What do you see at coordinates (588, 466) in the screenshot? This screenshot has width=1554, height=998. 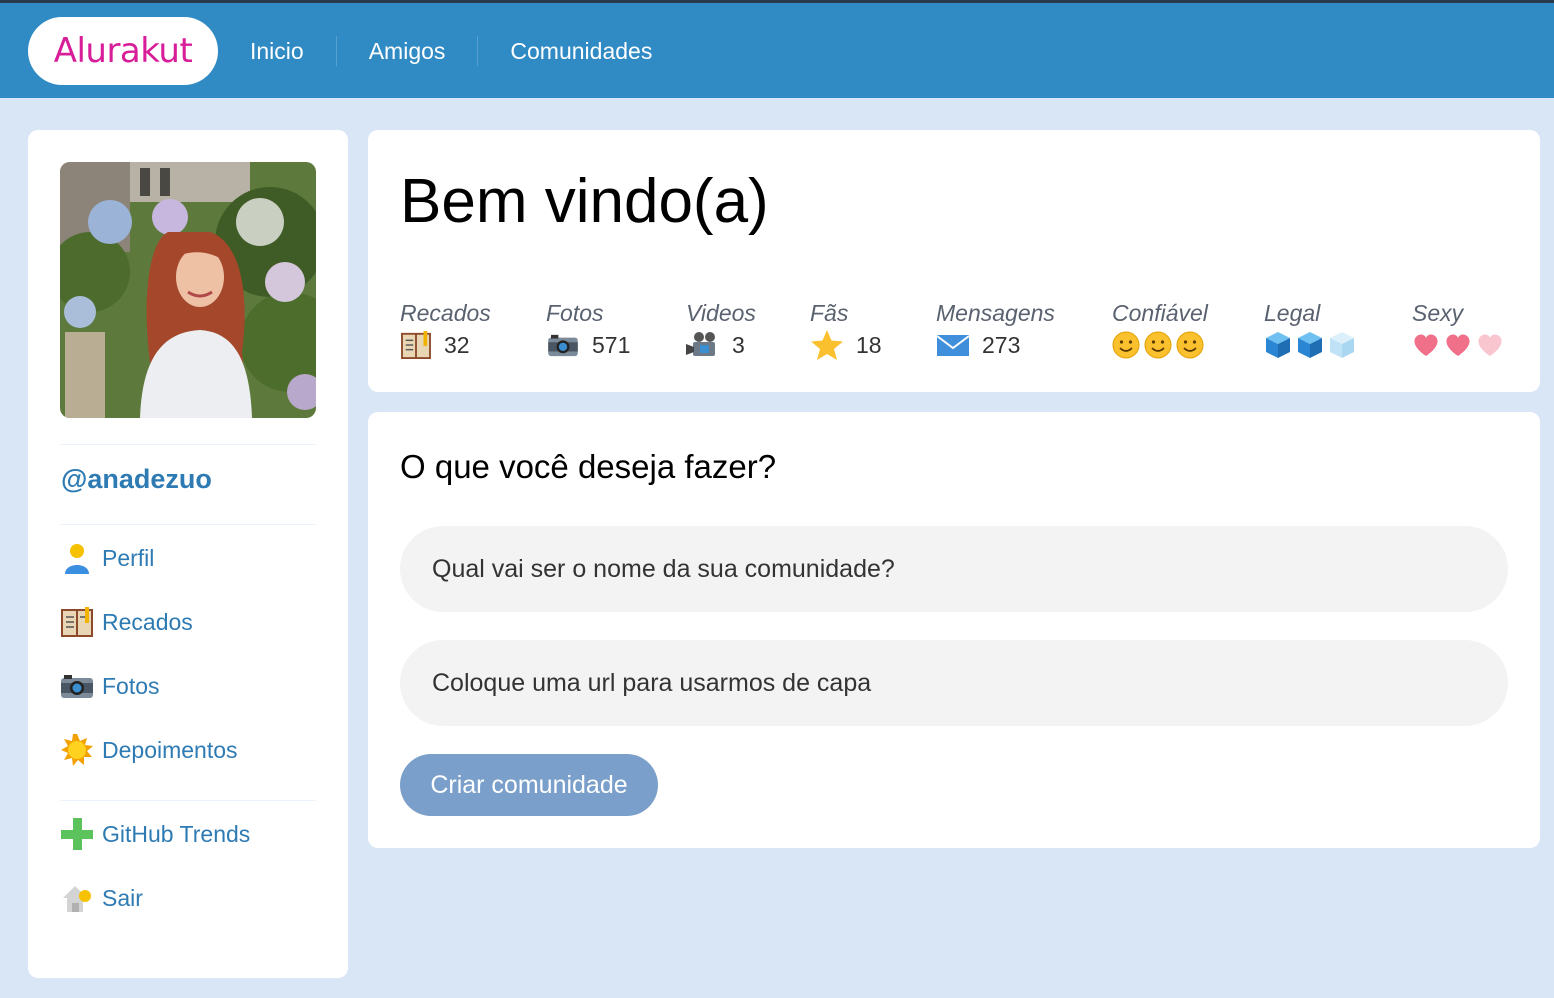 I see `form-title: O que você deseja fazer?` at bounding box center [588, 466].